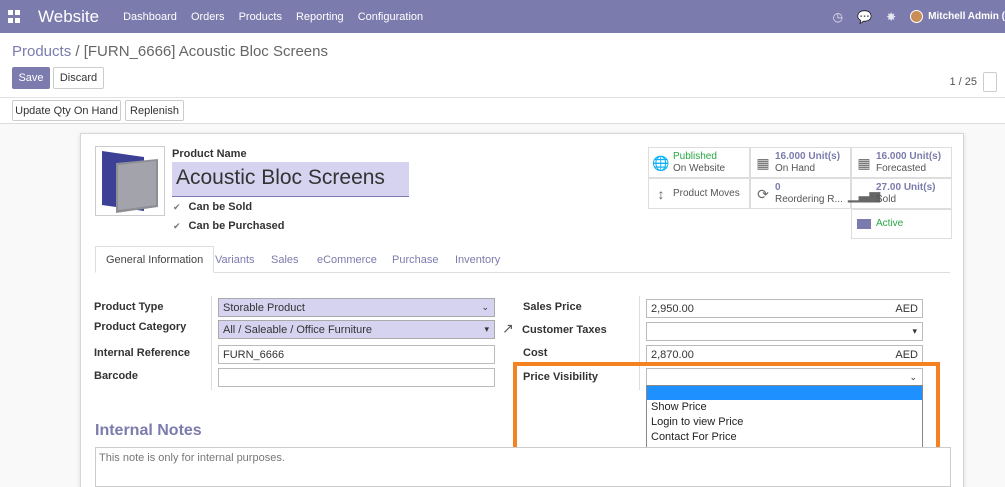  What do you see at coordinates (508, 328) in the screenshot?
I see `external-link-icon: ↗` at bounding box center [508, 328].